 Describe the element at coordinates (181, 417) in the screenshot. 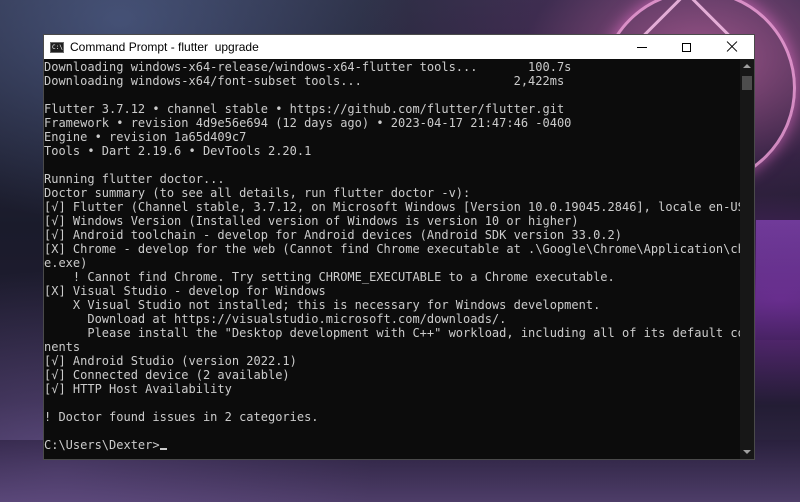

I see `console-line: ! Doctor found issues in 2 categories.` at that location.